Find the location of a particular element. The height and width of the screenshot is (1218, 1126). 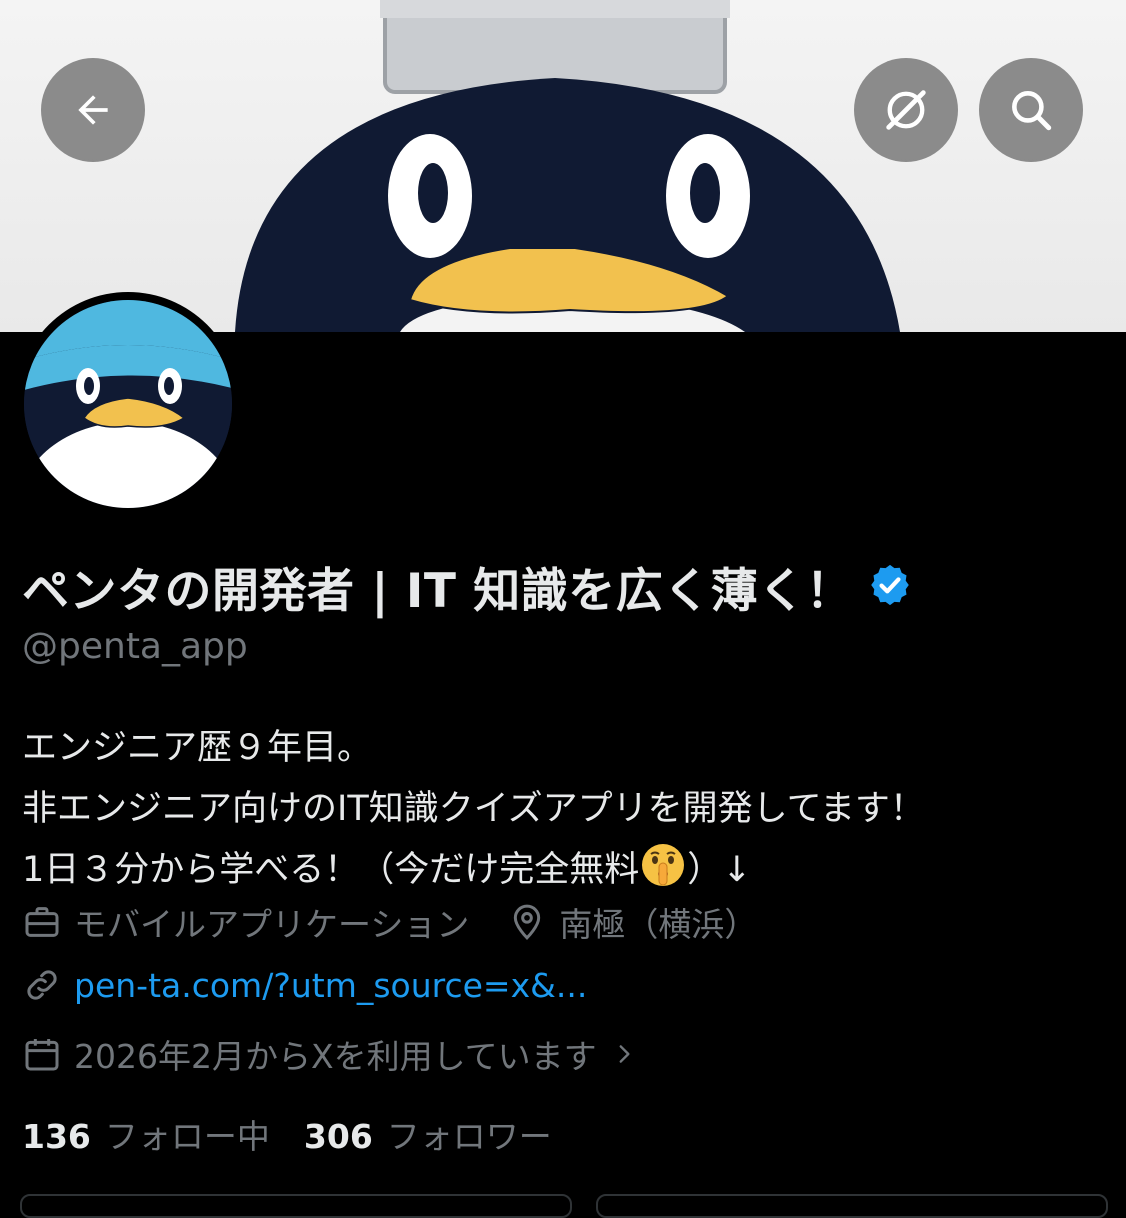

profile-category-location-row: モバイルアプリケーション 南極（横浜） is located at coordinates (389, 922).